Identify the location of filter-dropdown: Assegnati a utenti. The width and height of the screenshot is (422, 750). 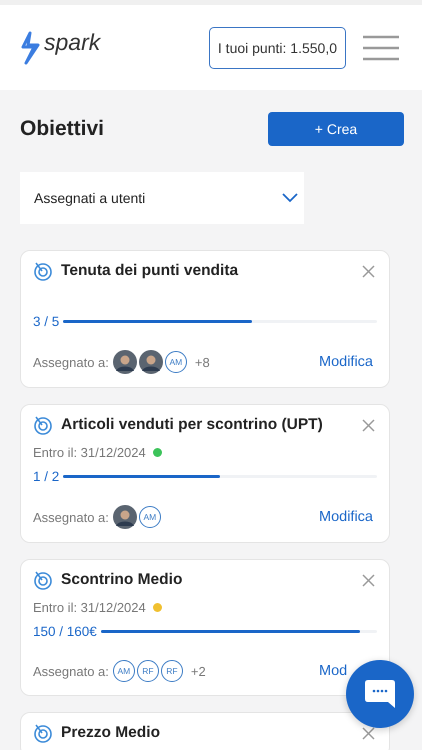
(162, 198).